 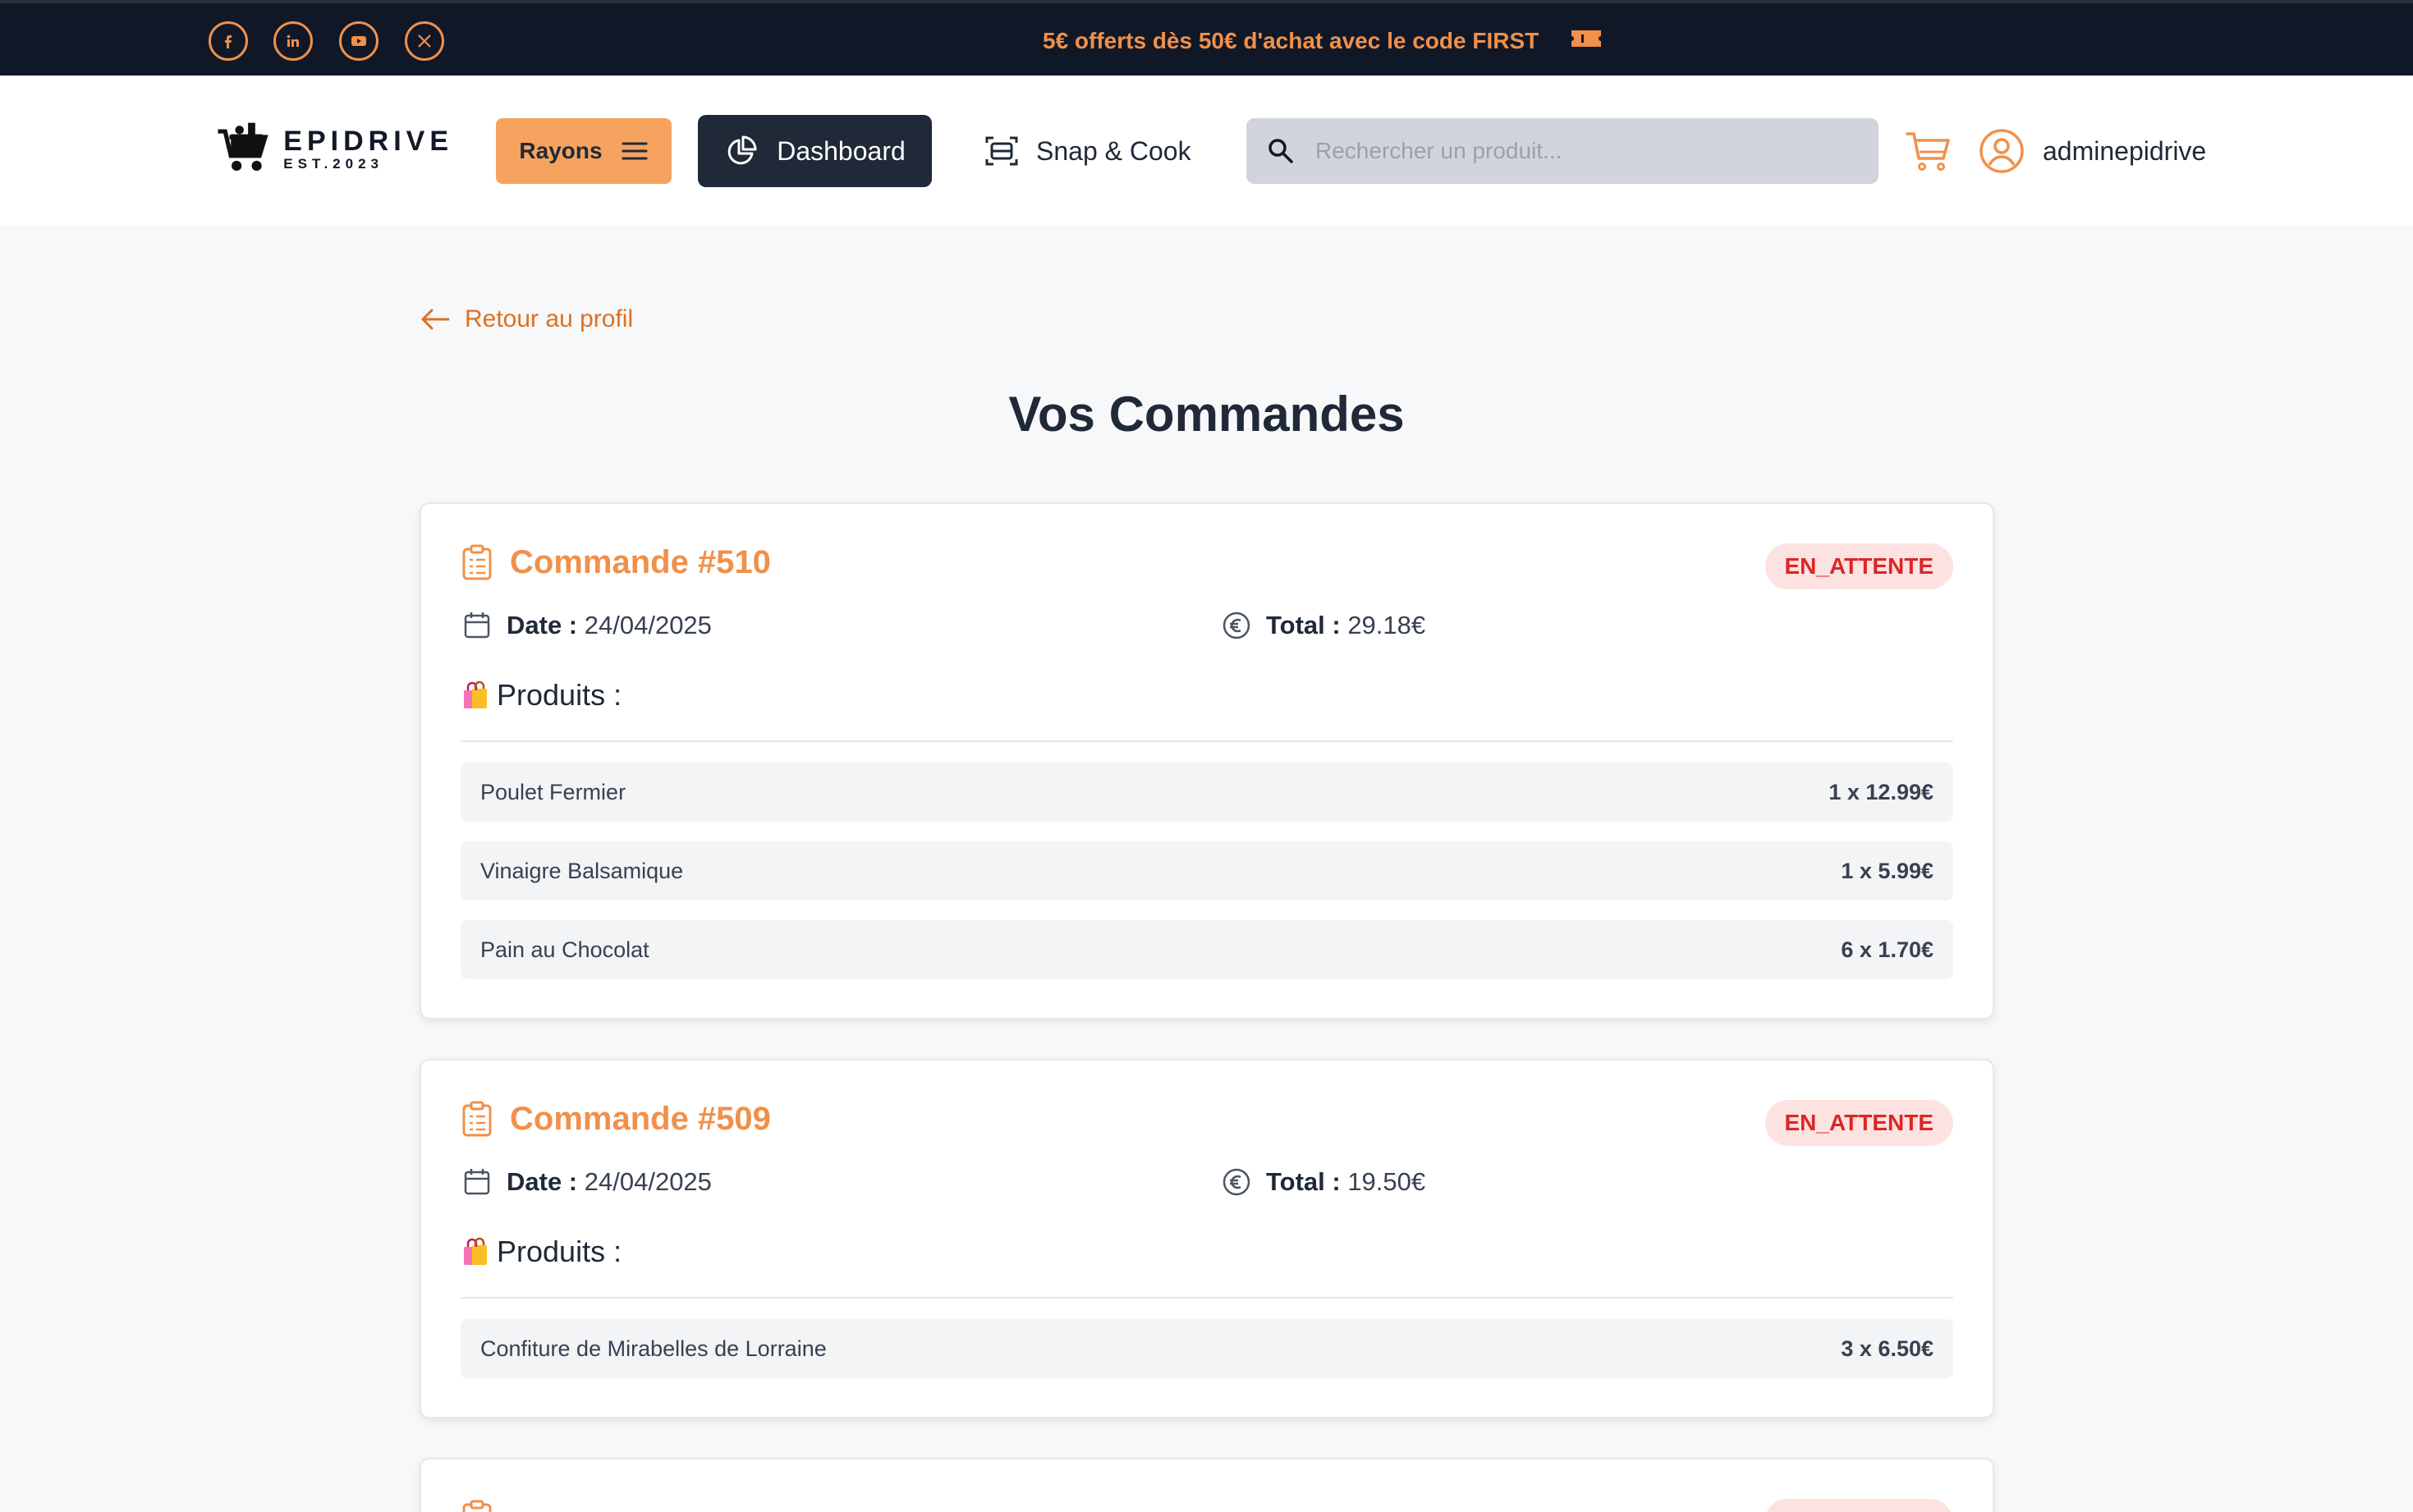 I want to click on list-item: Pain au Chocolat 6 x 1.70€, so click(x=1207, y=949).